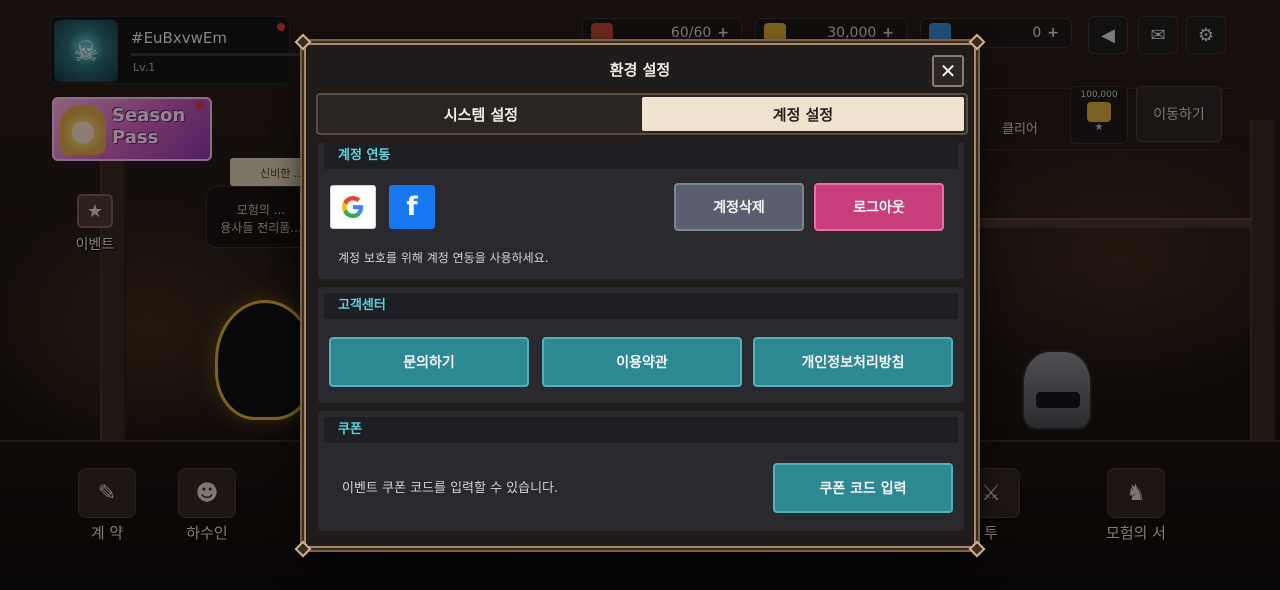  What do you see at coordinates (641, 430) in the screenshot?
I see `section-header: 쿠폰` at bounding box center [641, 430].